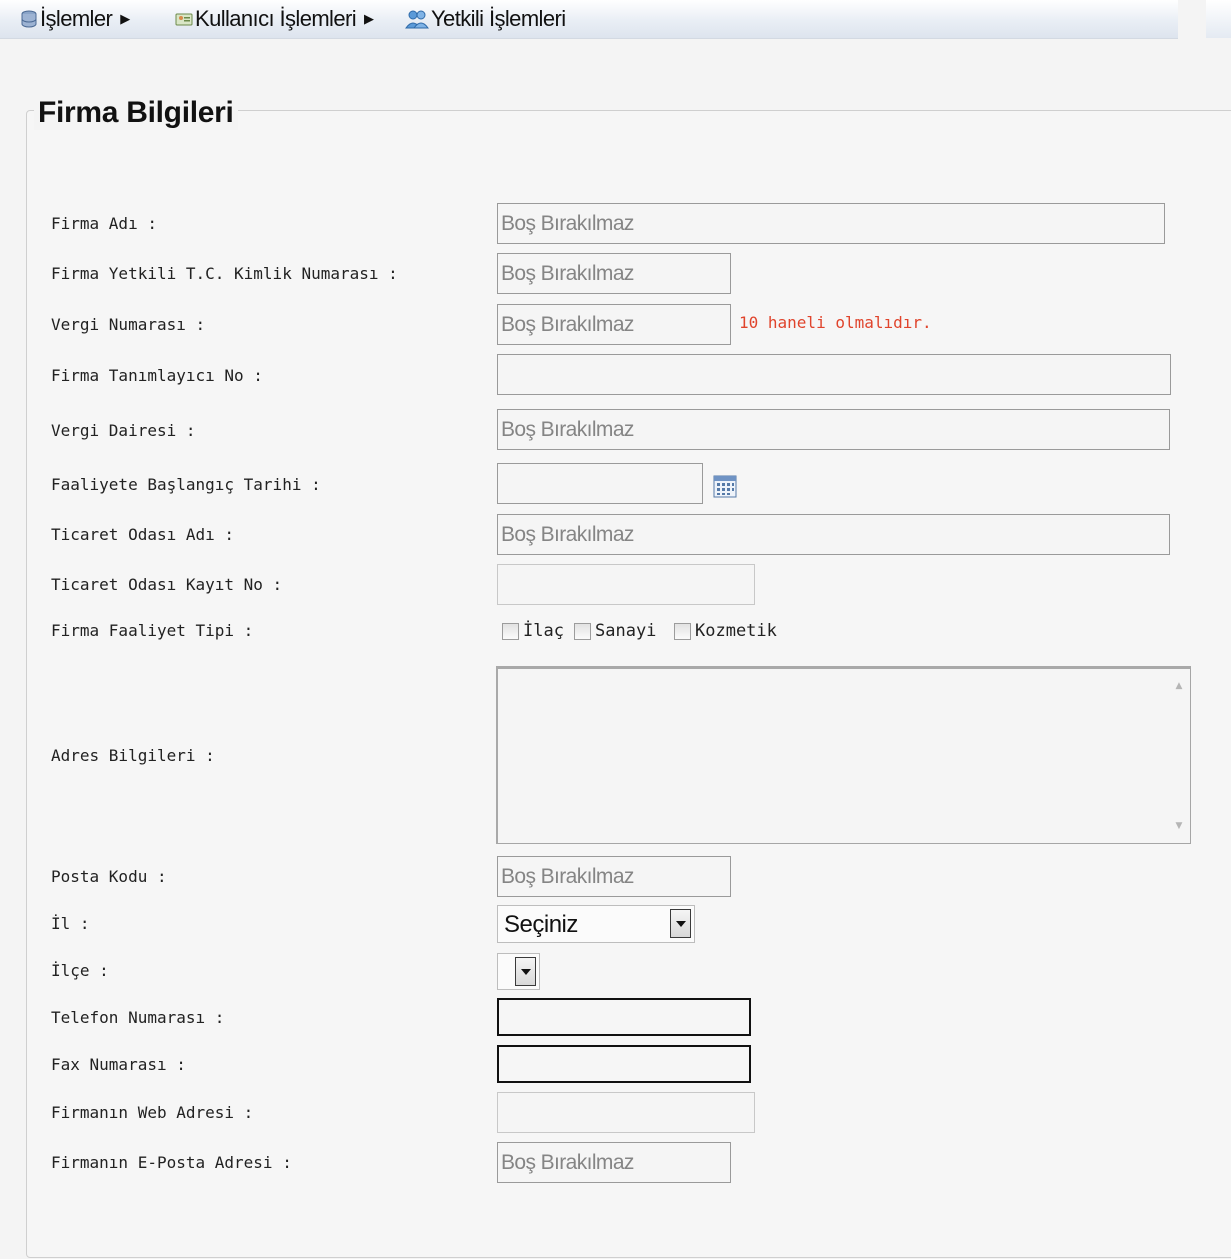  I want to click on vergi-no-input, so click(614, 324).